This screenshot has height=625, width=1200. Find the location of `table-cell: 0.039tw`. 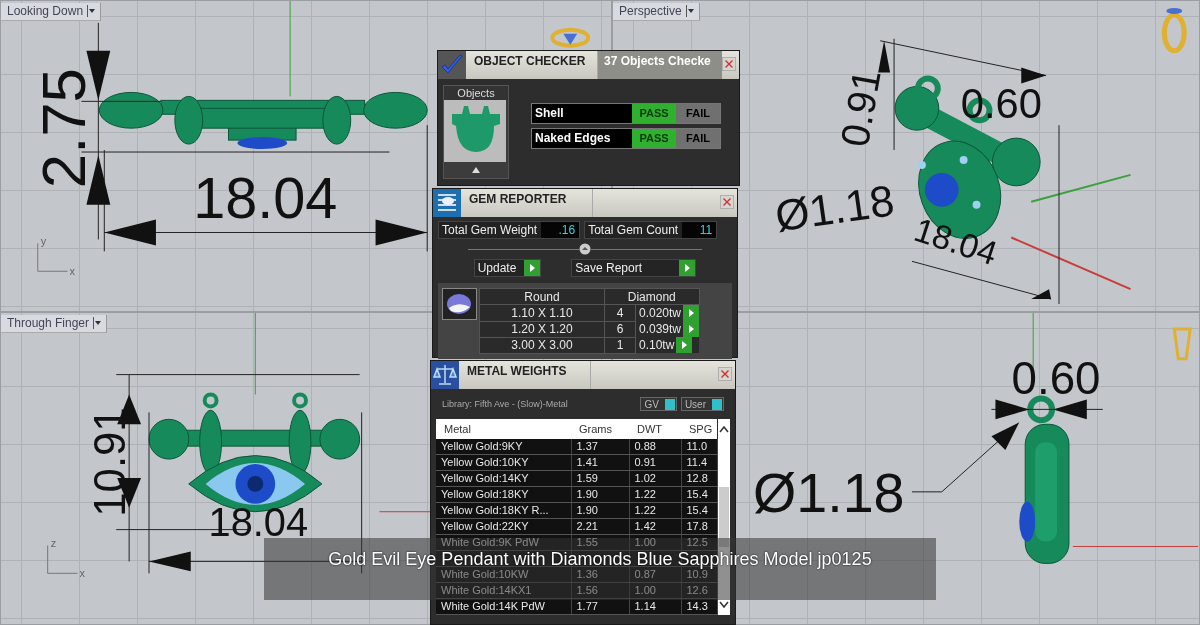

table-cell: 0.039tw is located at coordinates (660, 329).